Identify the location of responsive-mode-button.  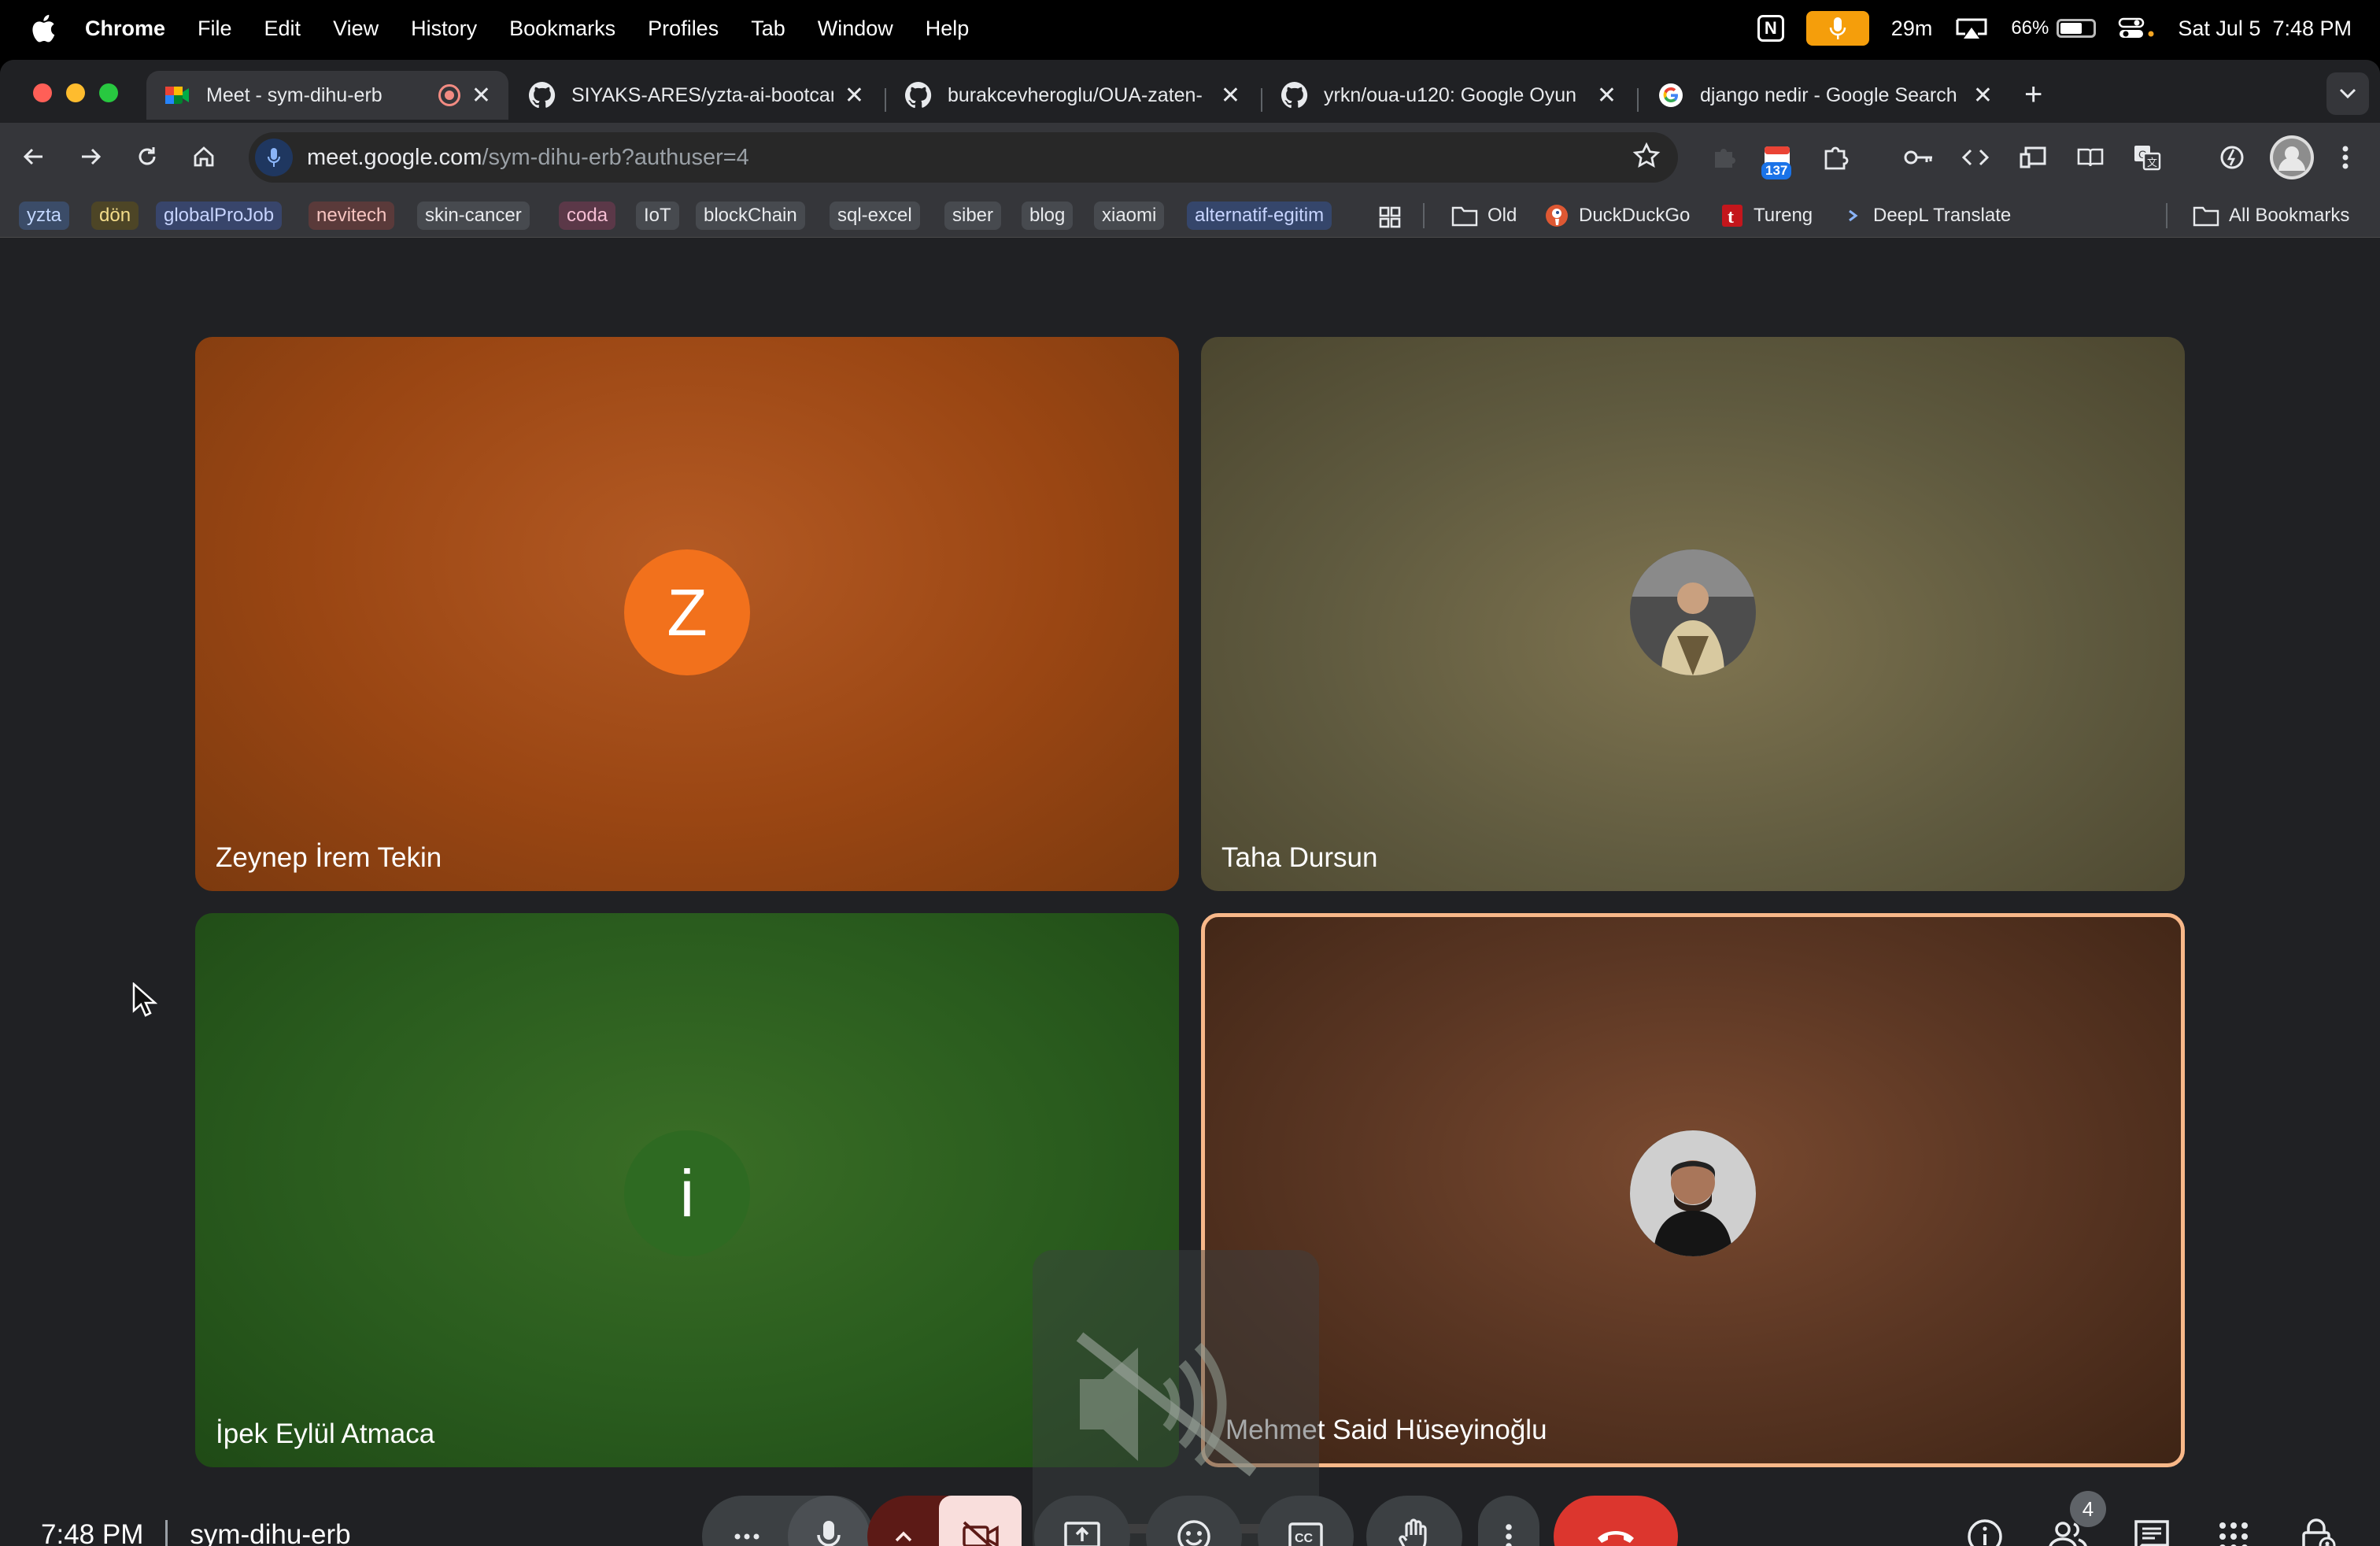
(2033, 157).